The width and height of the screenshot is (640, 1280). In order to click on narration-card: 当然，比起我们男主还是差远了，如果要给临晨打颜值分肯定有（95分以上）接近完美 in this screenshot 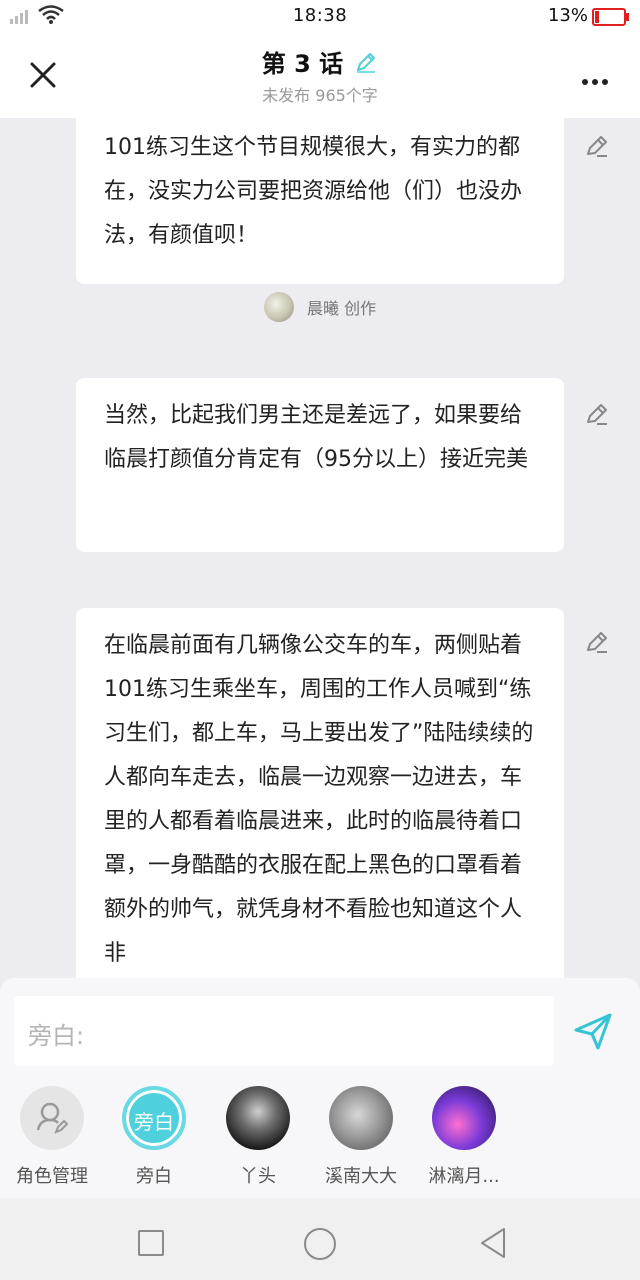, I will do `click(320, 465)`.